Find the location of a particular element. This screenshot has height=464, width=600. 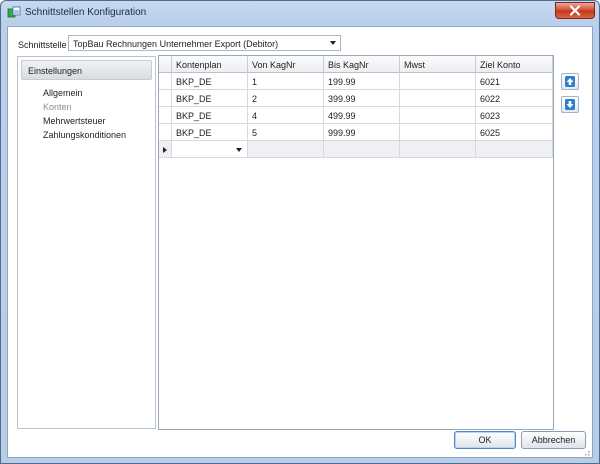

nav-item-zahlungskonditionen: Zahlungskonditionen is located at coordinates (84, 135).